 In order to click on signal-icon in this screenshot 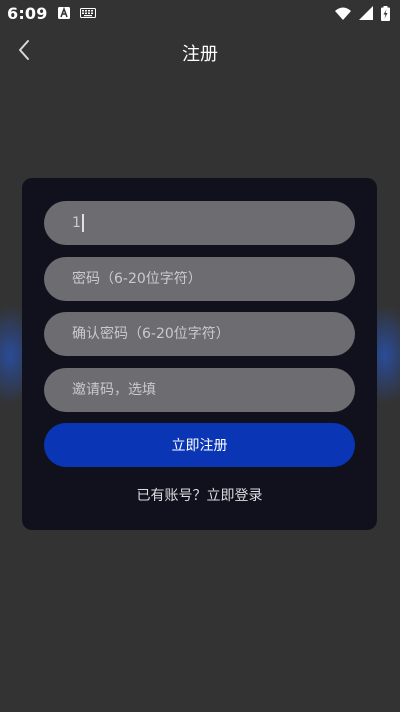, I will do `click(366, 13)`.